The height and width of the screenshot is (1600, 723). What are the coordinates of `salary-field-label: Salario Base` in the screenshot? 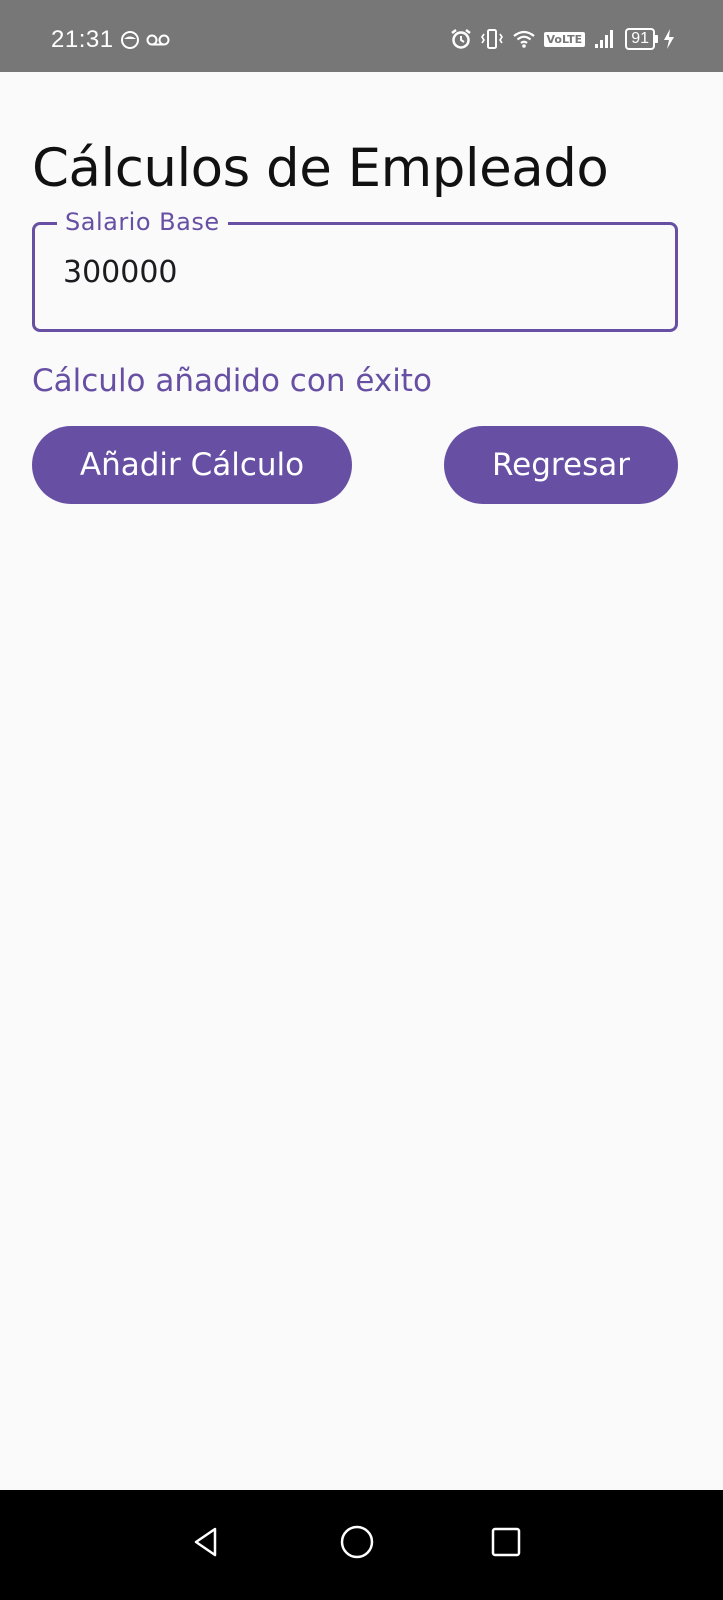 It's located at (142, 222).